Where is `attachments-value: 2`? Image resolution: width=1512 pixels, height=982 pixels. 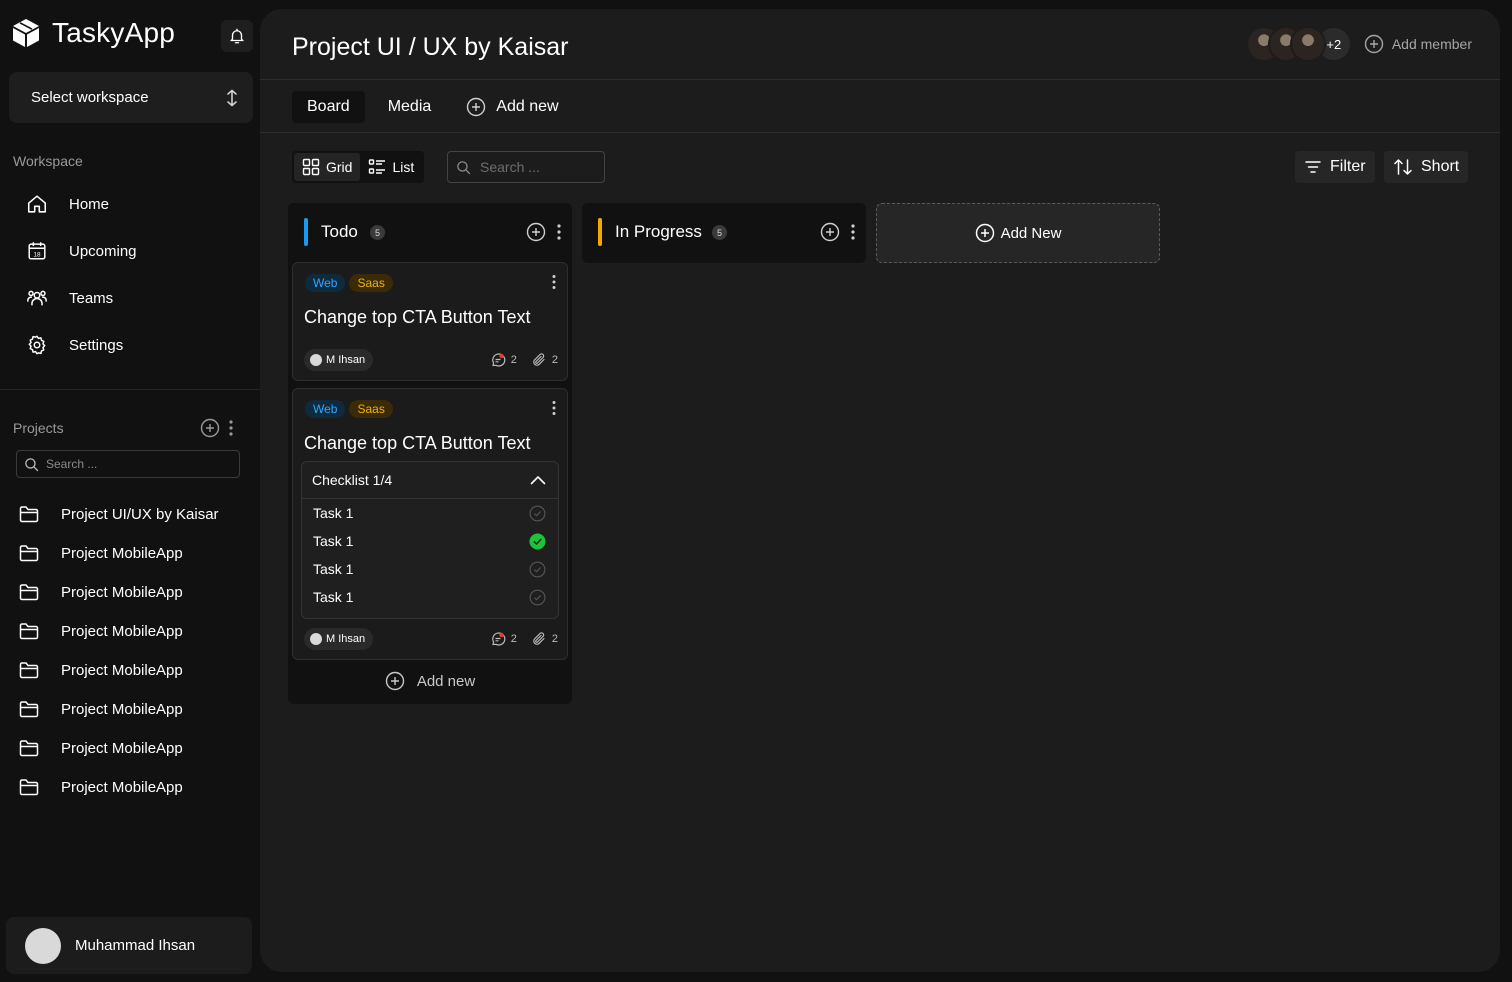 attachments-value: 2 is located at coordinates (554, 639).